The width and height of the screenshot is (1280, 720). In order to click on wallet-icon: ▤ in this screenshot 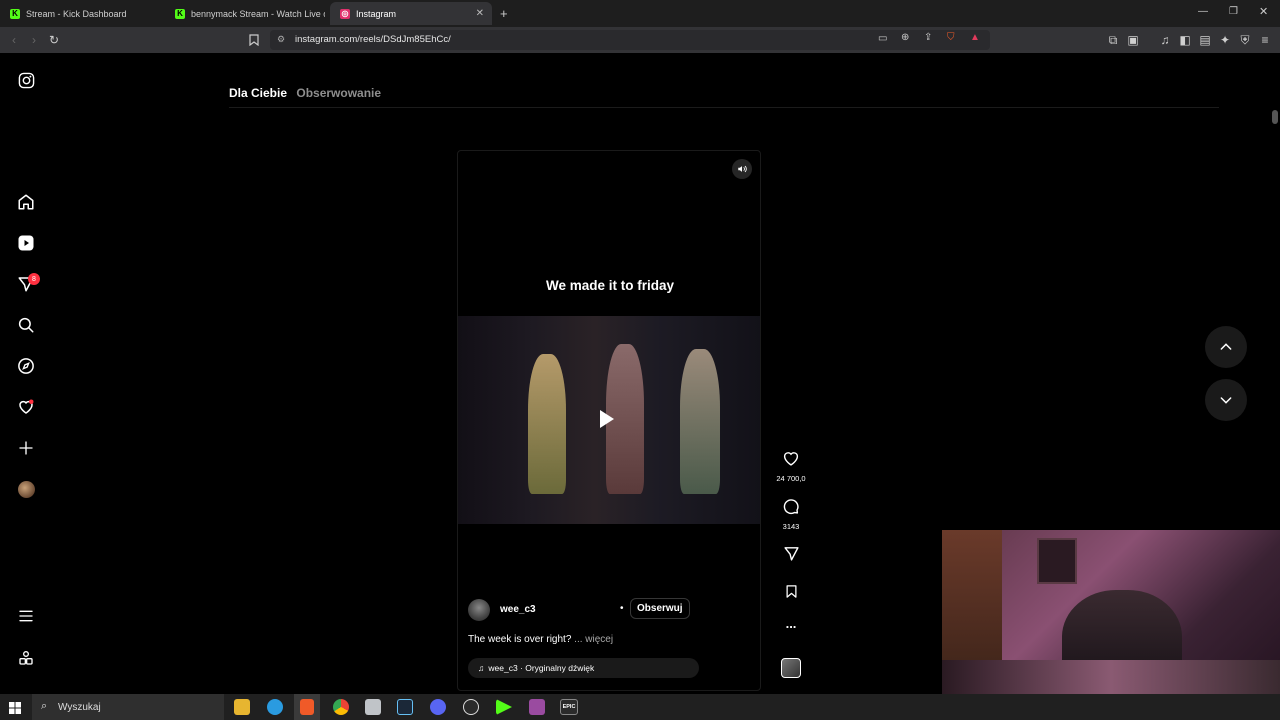, I will do `click(1205, 40)`.